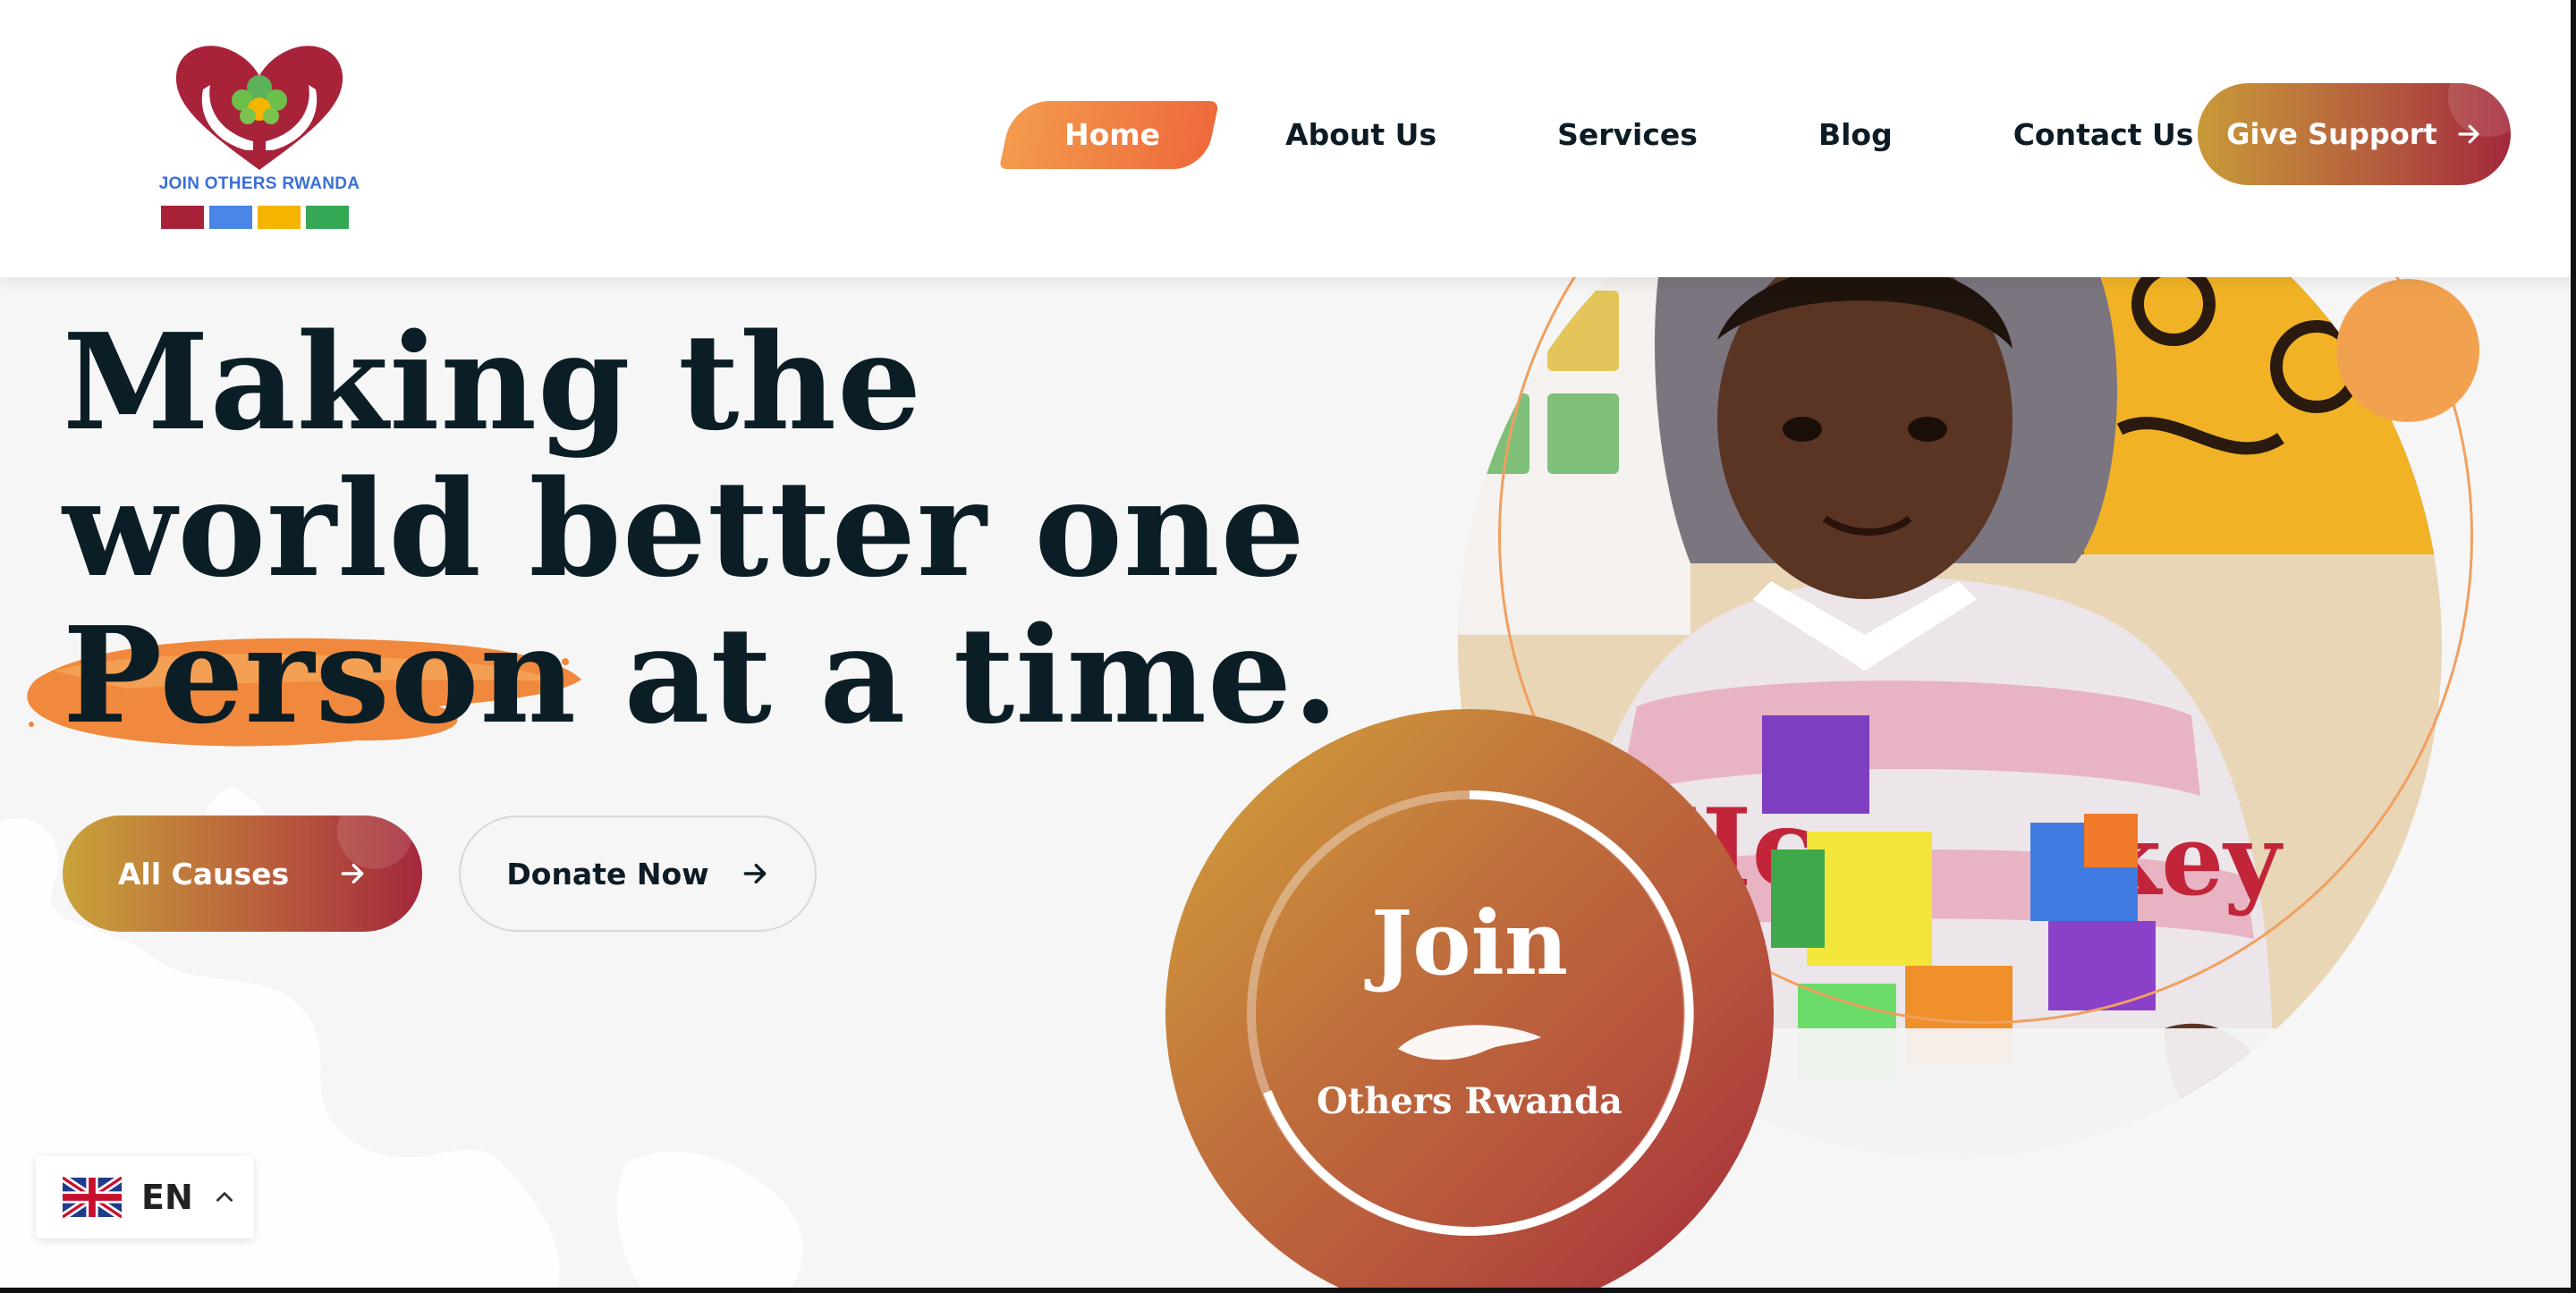 The width and height of the screenshot is (2576, 1293). Describe the element at coordinates (2573, 647) in the screenshot. I see `window-frame-right` at that location.